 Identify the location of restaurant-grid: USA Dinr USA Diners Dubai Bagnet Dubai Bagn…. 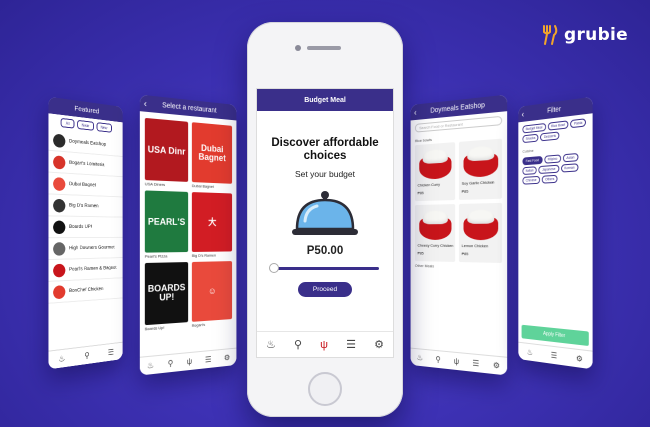
(188, 224).